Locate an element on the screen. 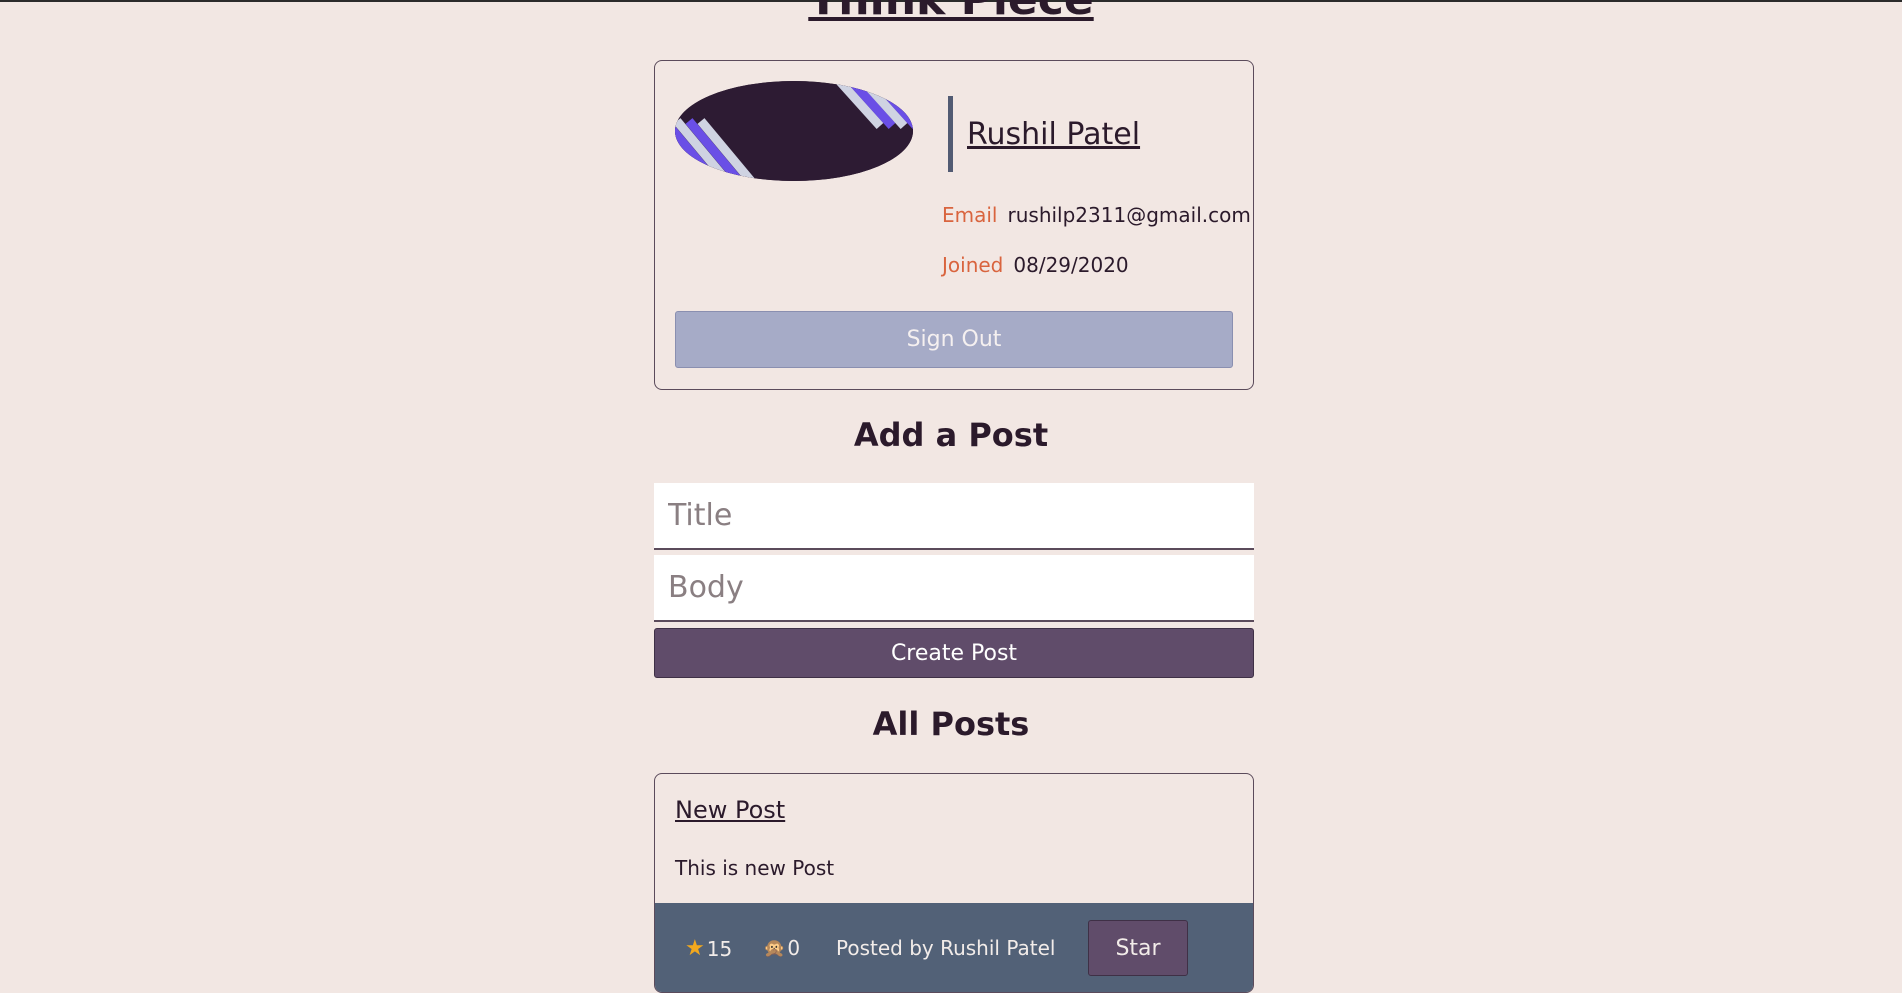  avatar is located at coordinates (794, 131).